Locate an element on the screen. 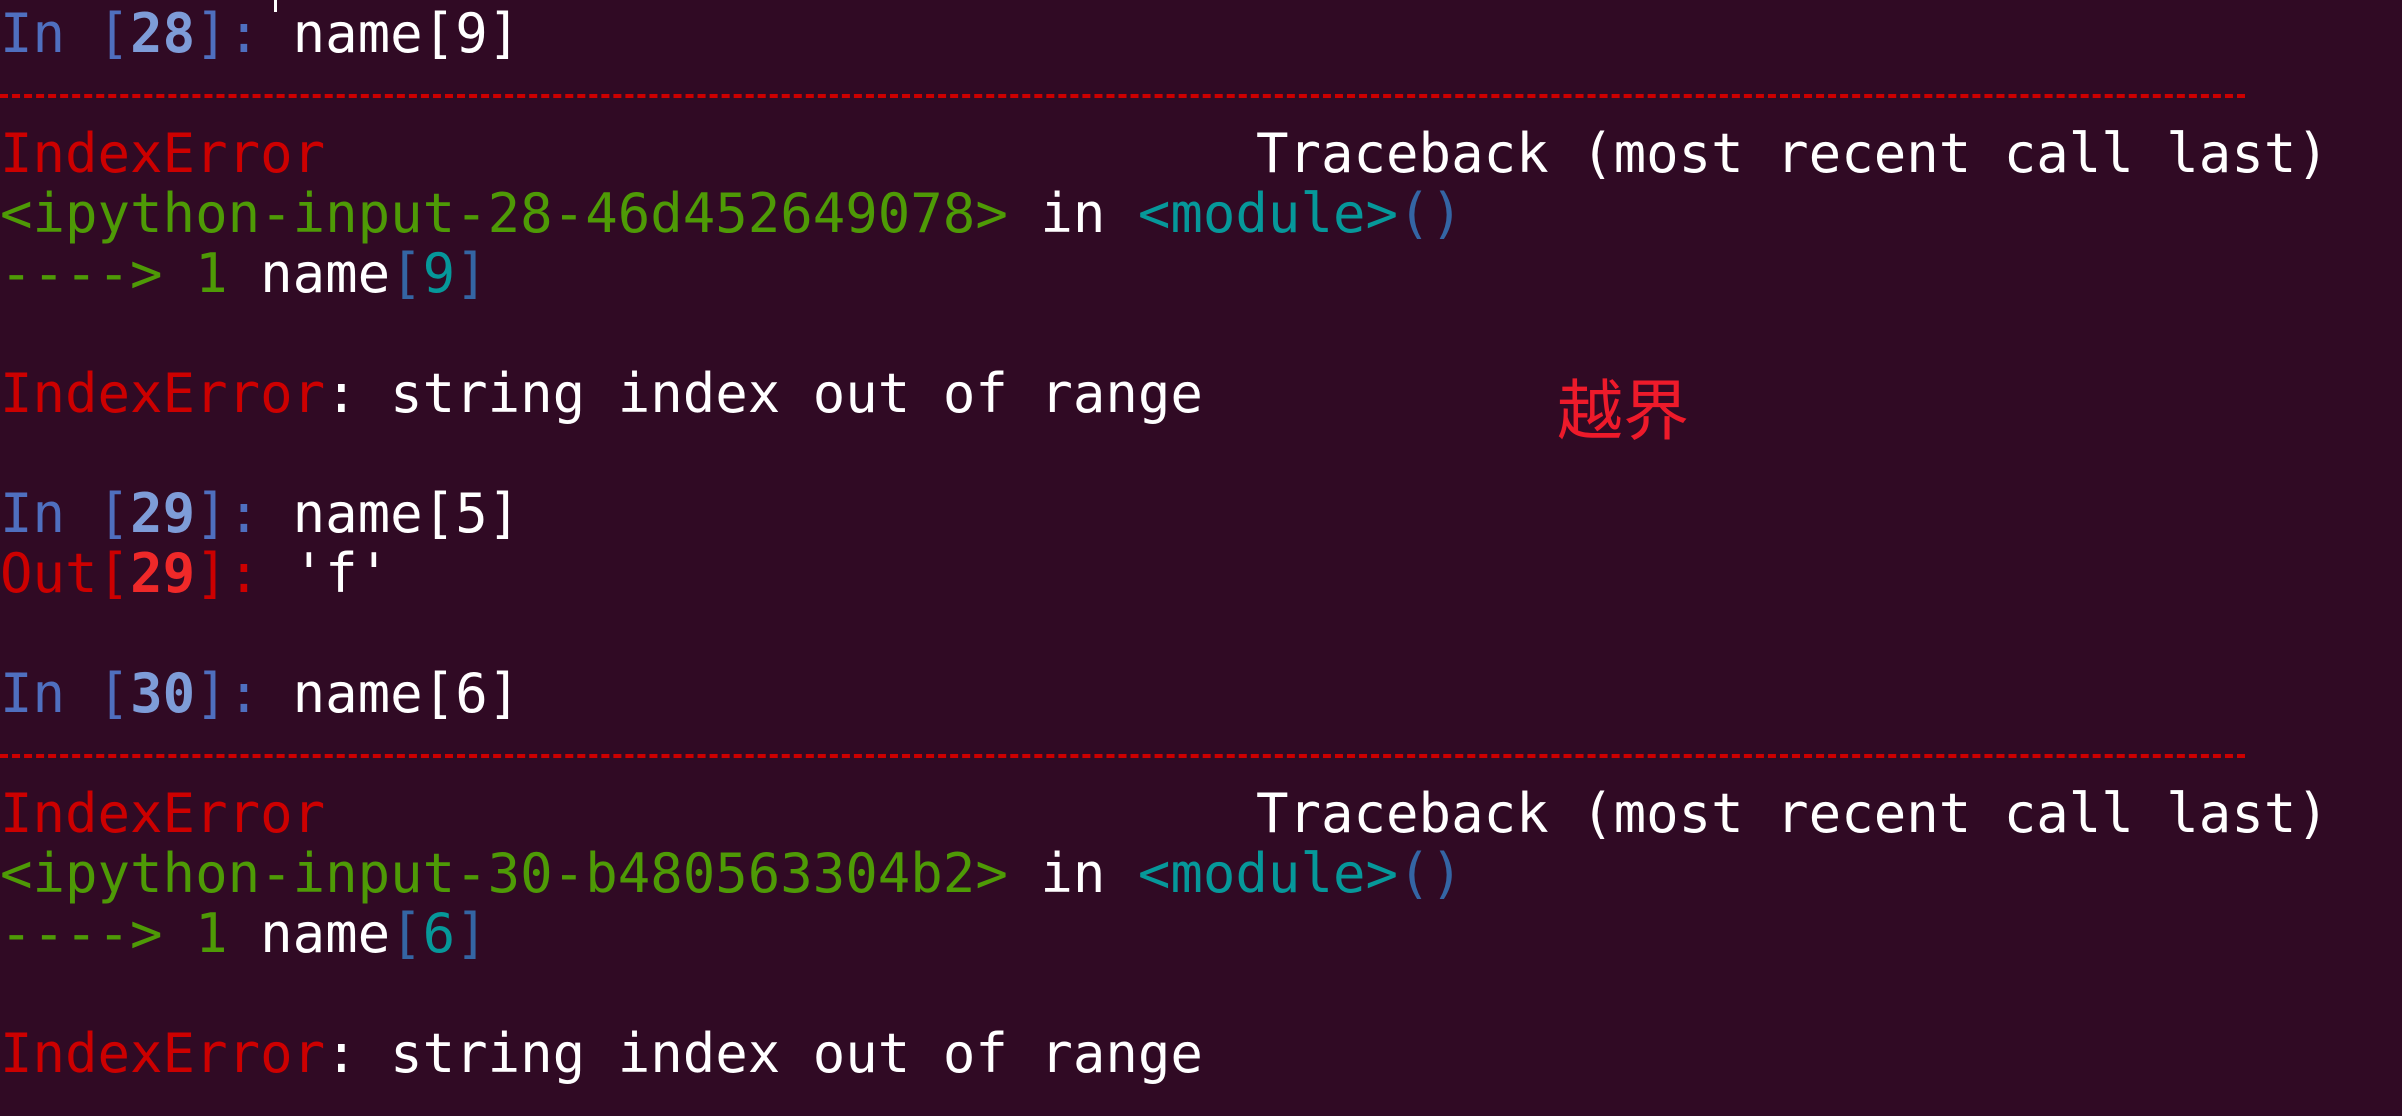 This screenshot has height=1116, width=2402. ipython-input-ref: <ipython-input-28-46d452649078> is located at coordinates (504, 213).